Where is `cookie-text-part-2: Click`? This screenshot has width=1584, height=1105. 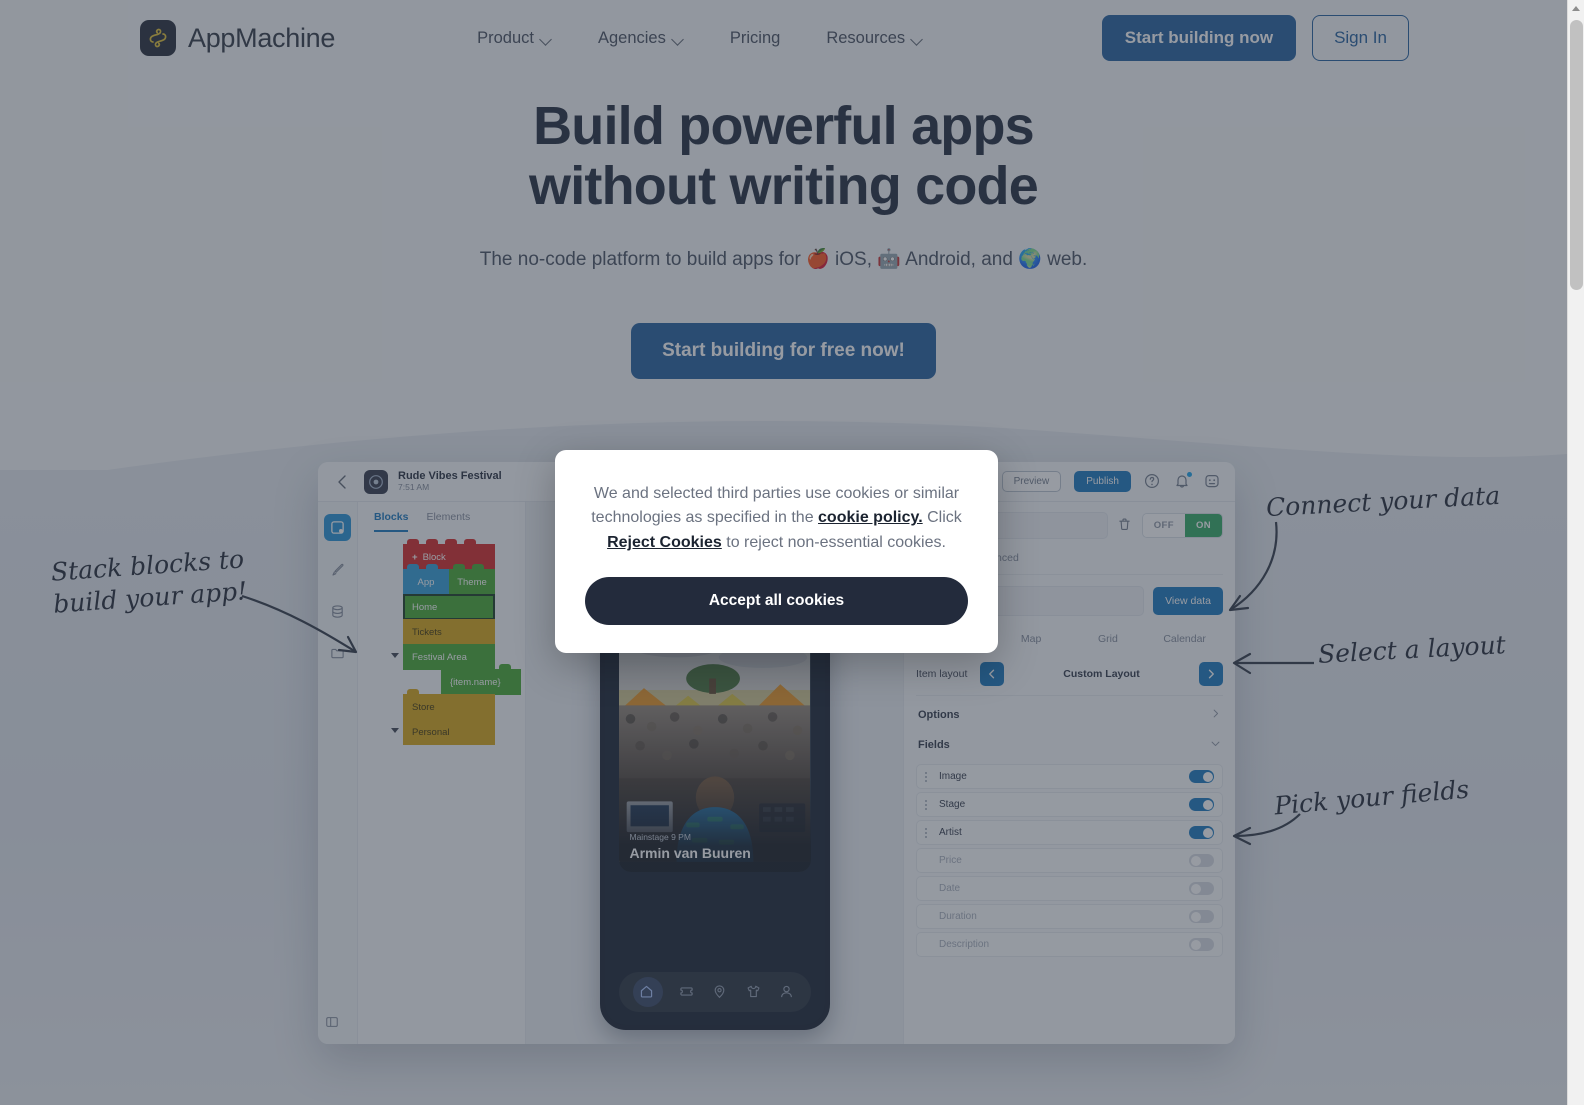
cookie-text-part-2: Click is located at coordinates (942, 518).